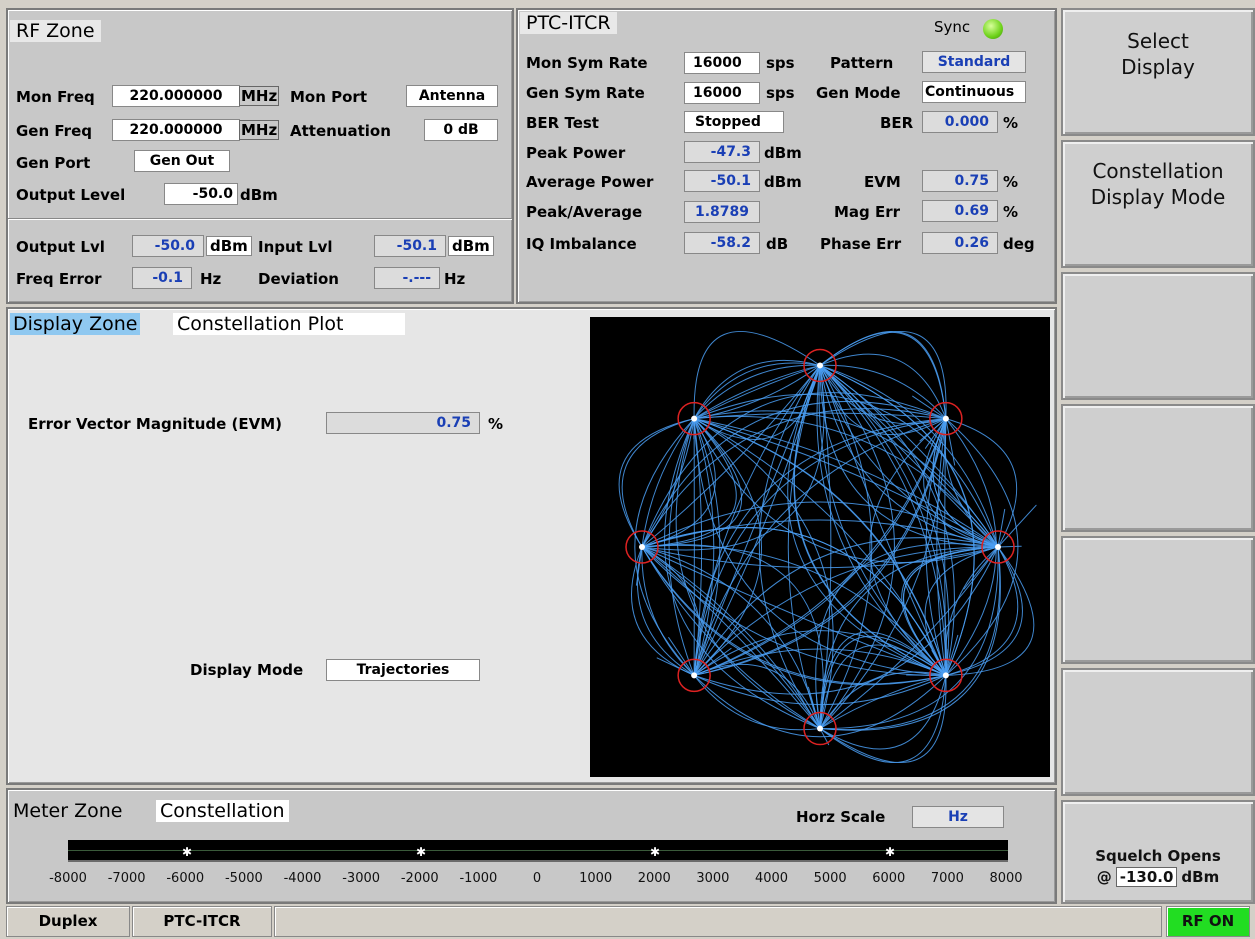 The height and width of the screenshot is (939, 1255). I want to click on freq-error-readout: -0.1, so click(162, 278).